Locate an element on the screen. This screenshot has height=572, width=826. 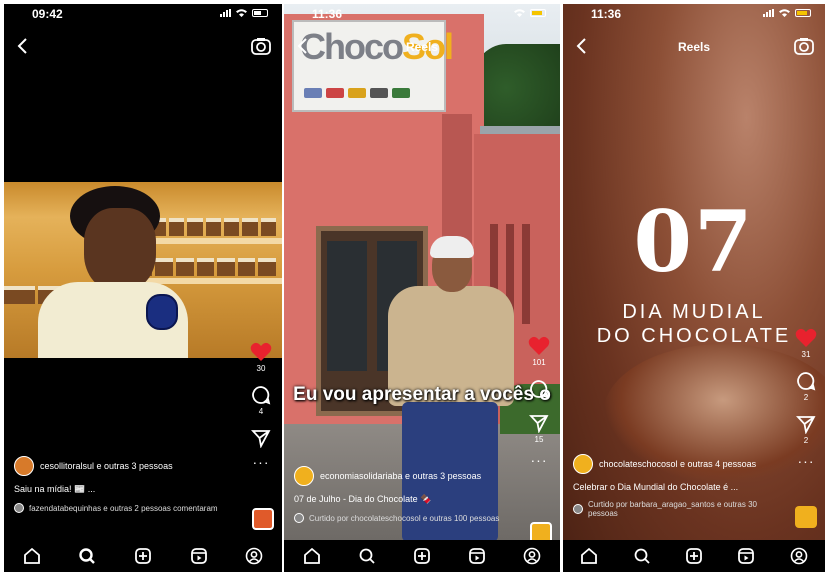
username-line: cesollitoralsul e outras 3 pessoas is located at coordinates (106, 466).